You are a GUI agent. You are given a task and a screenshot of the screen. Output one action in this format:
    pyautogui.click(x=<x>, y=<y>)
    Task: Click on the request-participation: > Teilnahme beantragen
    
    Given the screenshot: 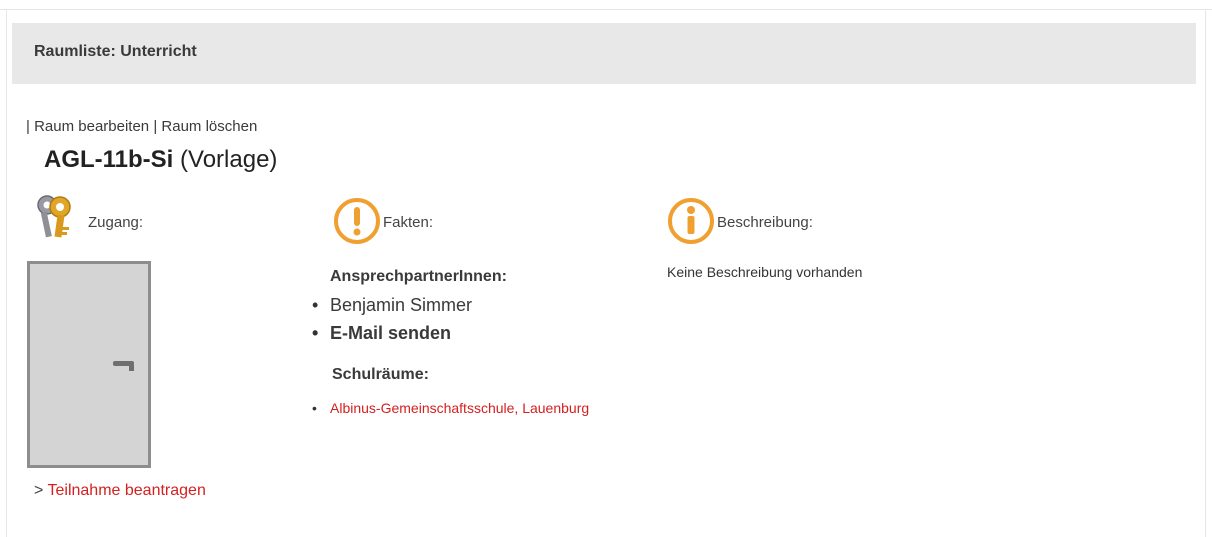 What is the action you would take?
    pyautogui.click(x=120, y=491)
    